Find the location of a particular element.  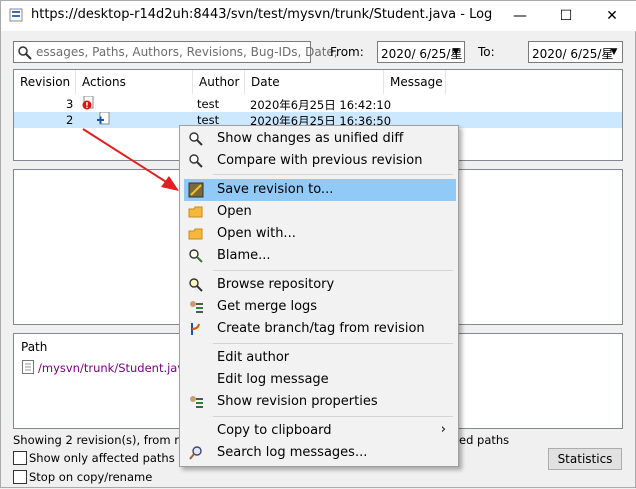

column-header-actions: Actions is located at coordinates (134, 82).